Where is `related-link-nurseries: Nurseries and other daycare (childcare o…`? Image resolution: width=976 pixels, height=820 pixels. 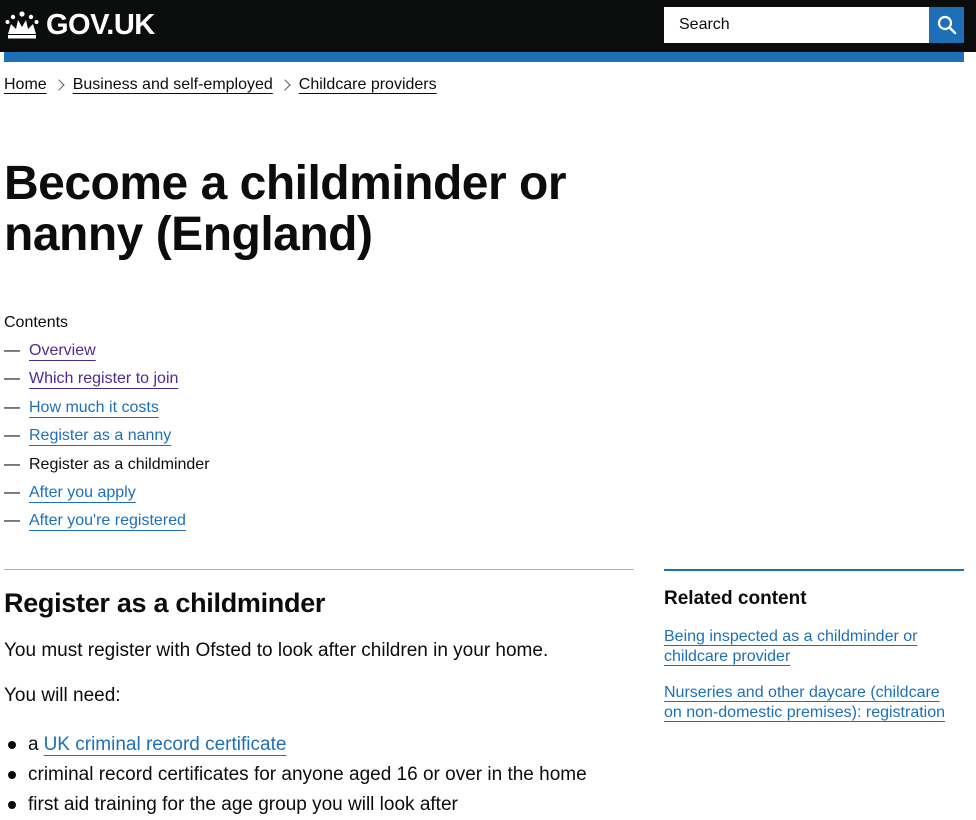 related-link-nurseries: Nurseries and other daycare (childcare o… is located at coordinates (811, 703).